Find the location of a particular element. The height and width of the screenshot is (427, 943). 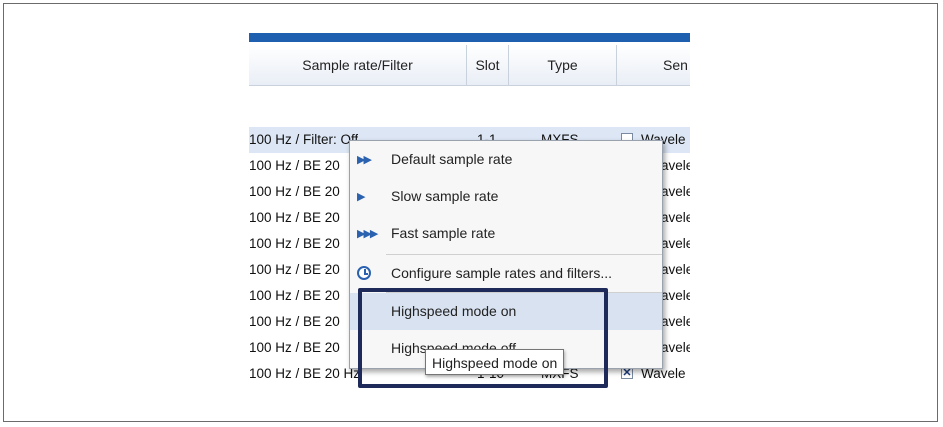

clock-icon is located at coordinates (364, 273).